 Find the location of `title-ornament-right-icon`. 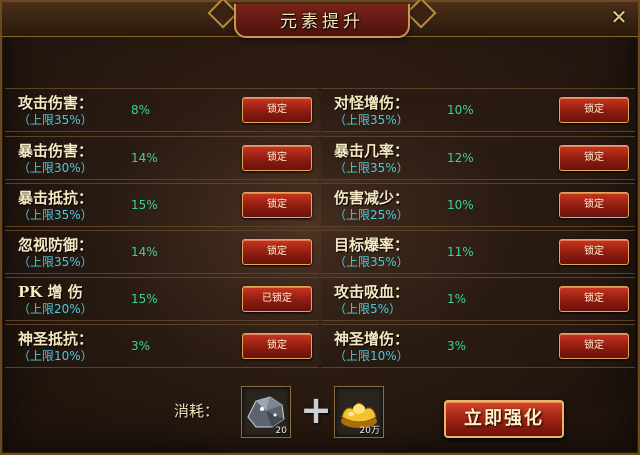

title-ornament-right-icon is located at coordinates (421, 14).